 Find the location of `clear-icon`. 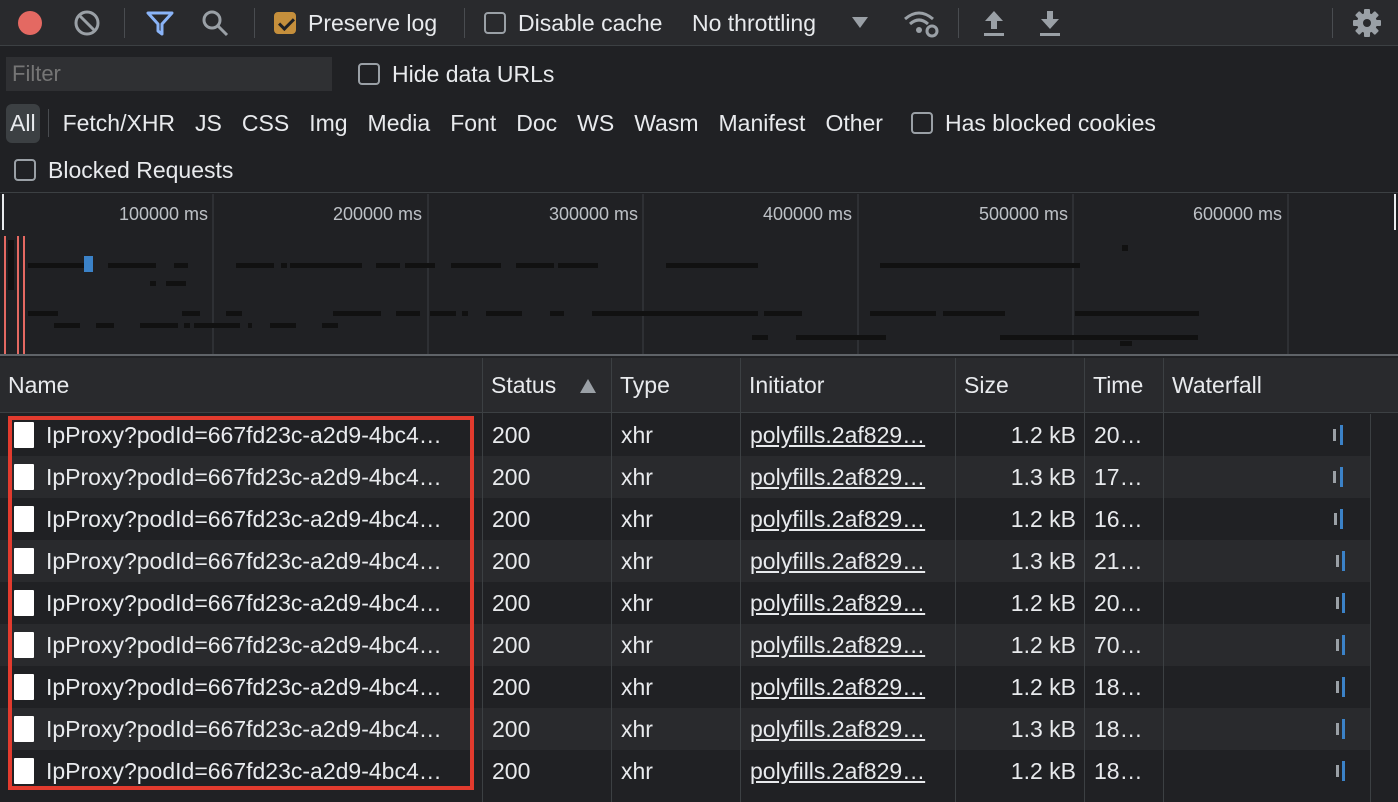

clear-icon is located at coordinates (87, 23).